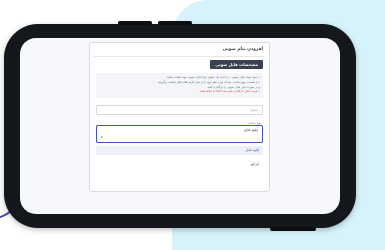  Describe the element at coordinates (135, 23) in the screenshot. I see `phone-volume-up-button` at that location.